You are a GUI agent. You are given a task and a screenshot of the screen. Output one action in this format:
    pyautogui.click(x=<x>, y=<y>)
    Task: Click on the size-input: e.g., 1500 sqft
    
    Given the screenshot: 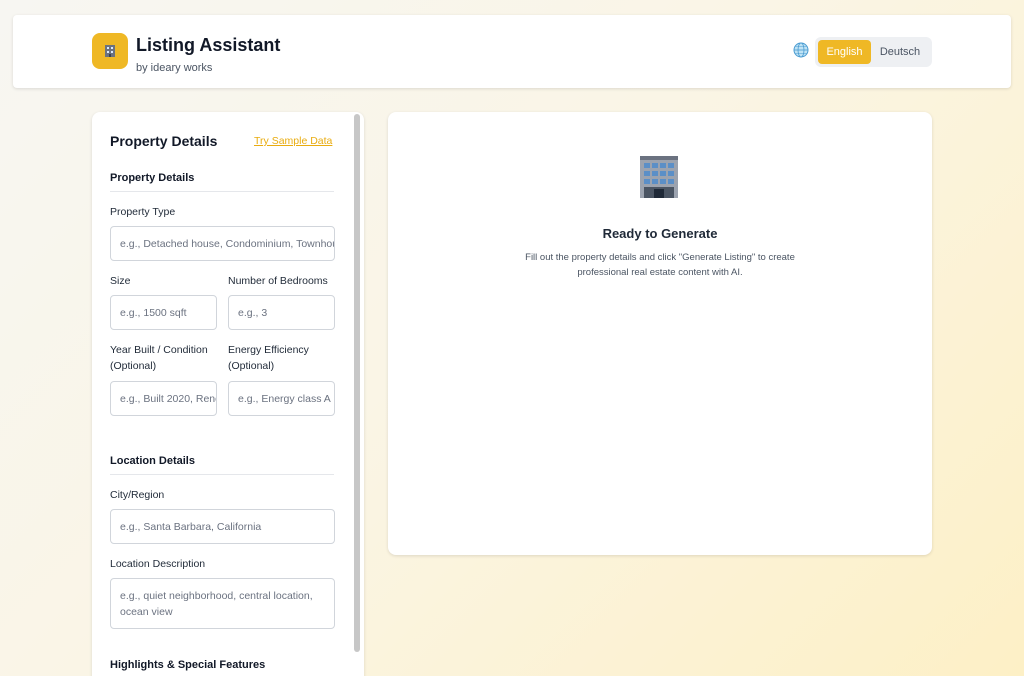 What is the action you would take?
    pyautogui.click(x=163, y=312)
    